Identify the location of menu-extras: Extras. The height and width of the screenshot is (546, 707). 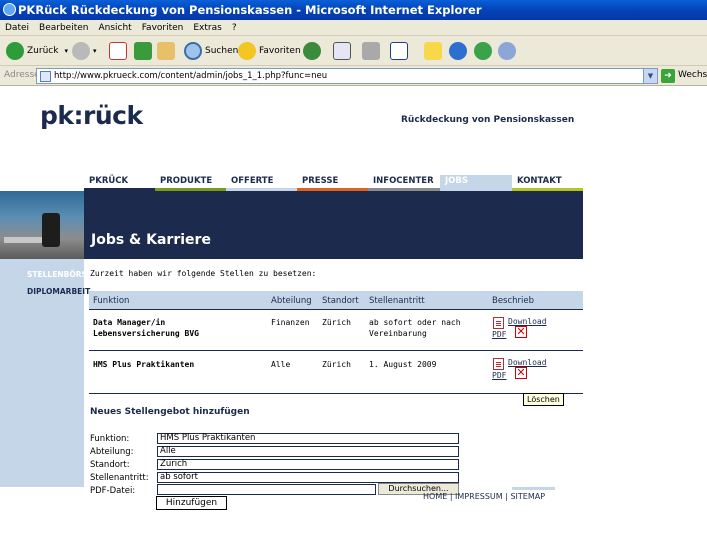
(207, 28).